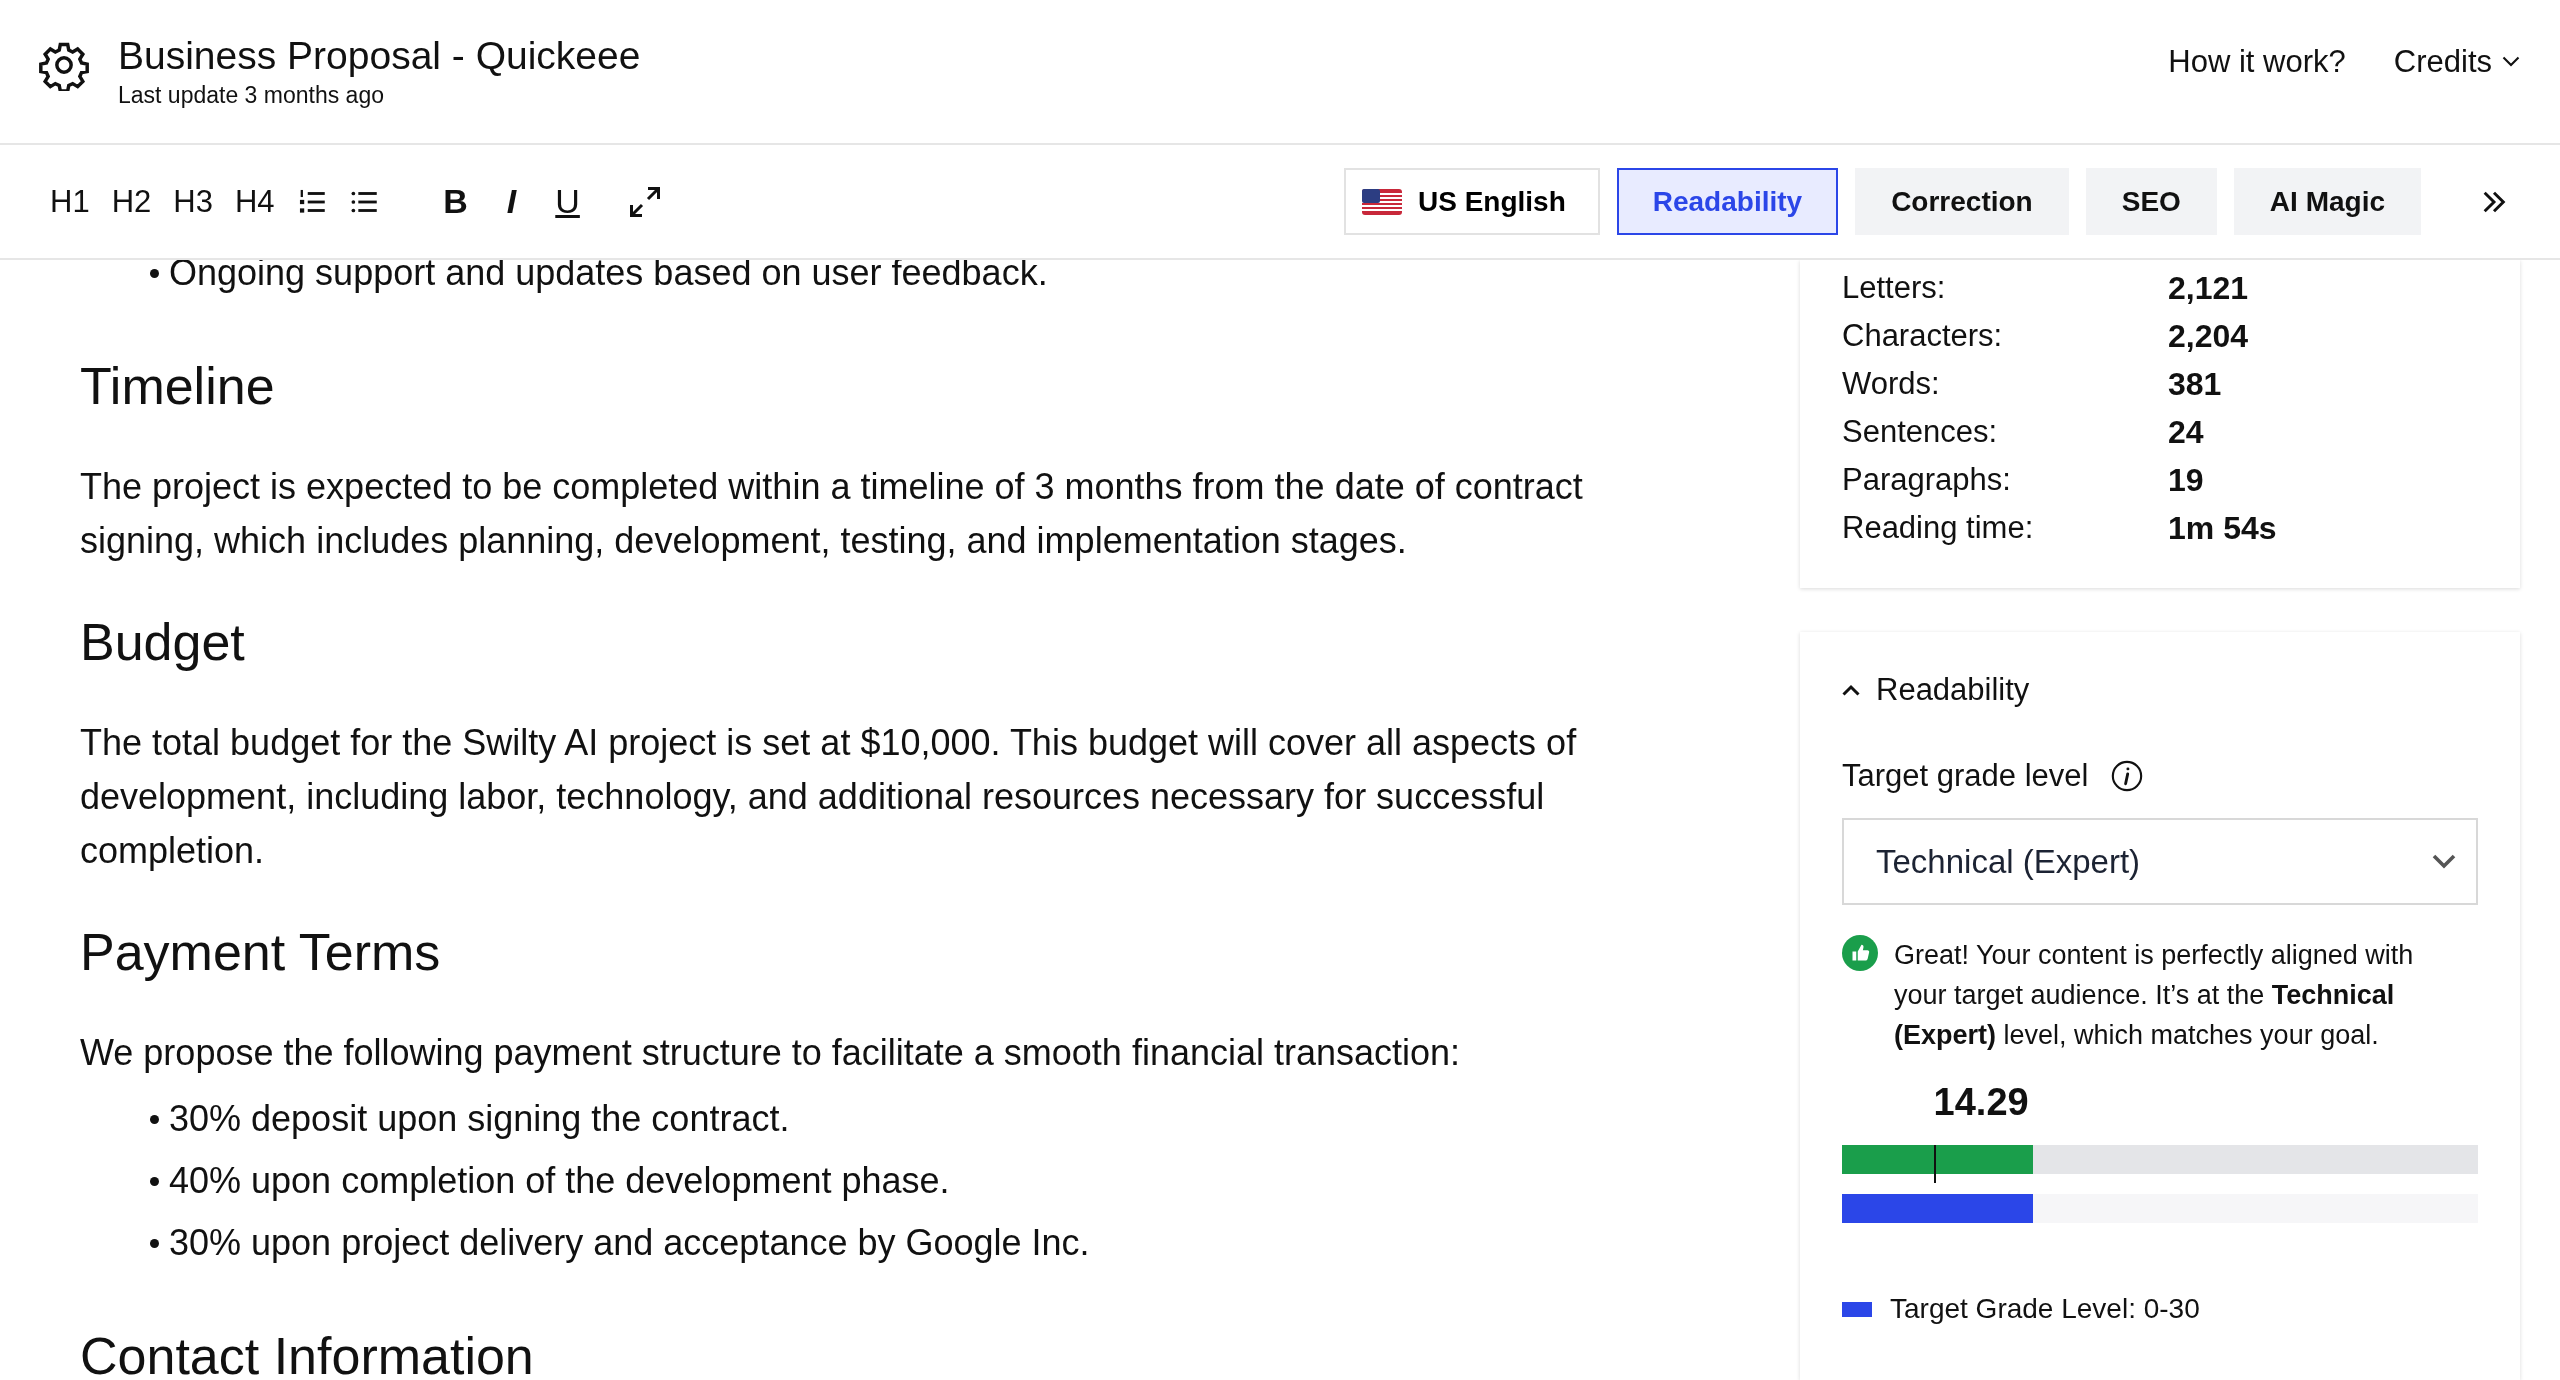 The width and height of the screenshot is (2560, 1380). I want to click on legend-swatch, so click(1857, 1309).